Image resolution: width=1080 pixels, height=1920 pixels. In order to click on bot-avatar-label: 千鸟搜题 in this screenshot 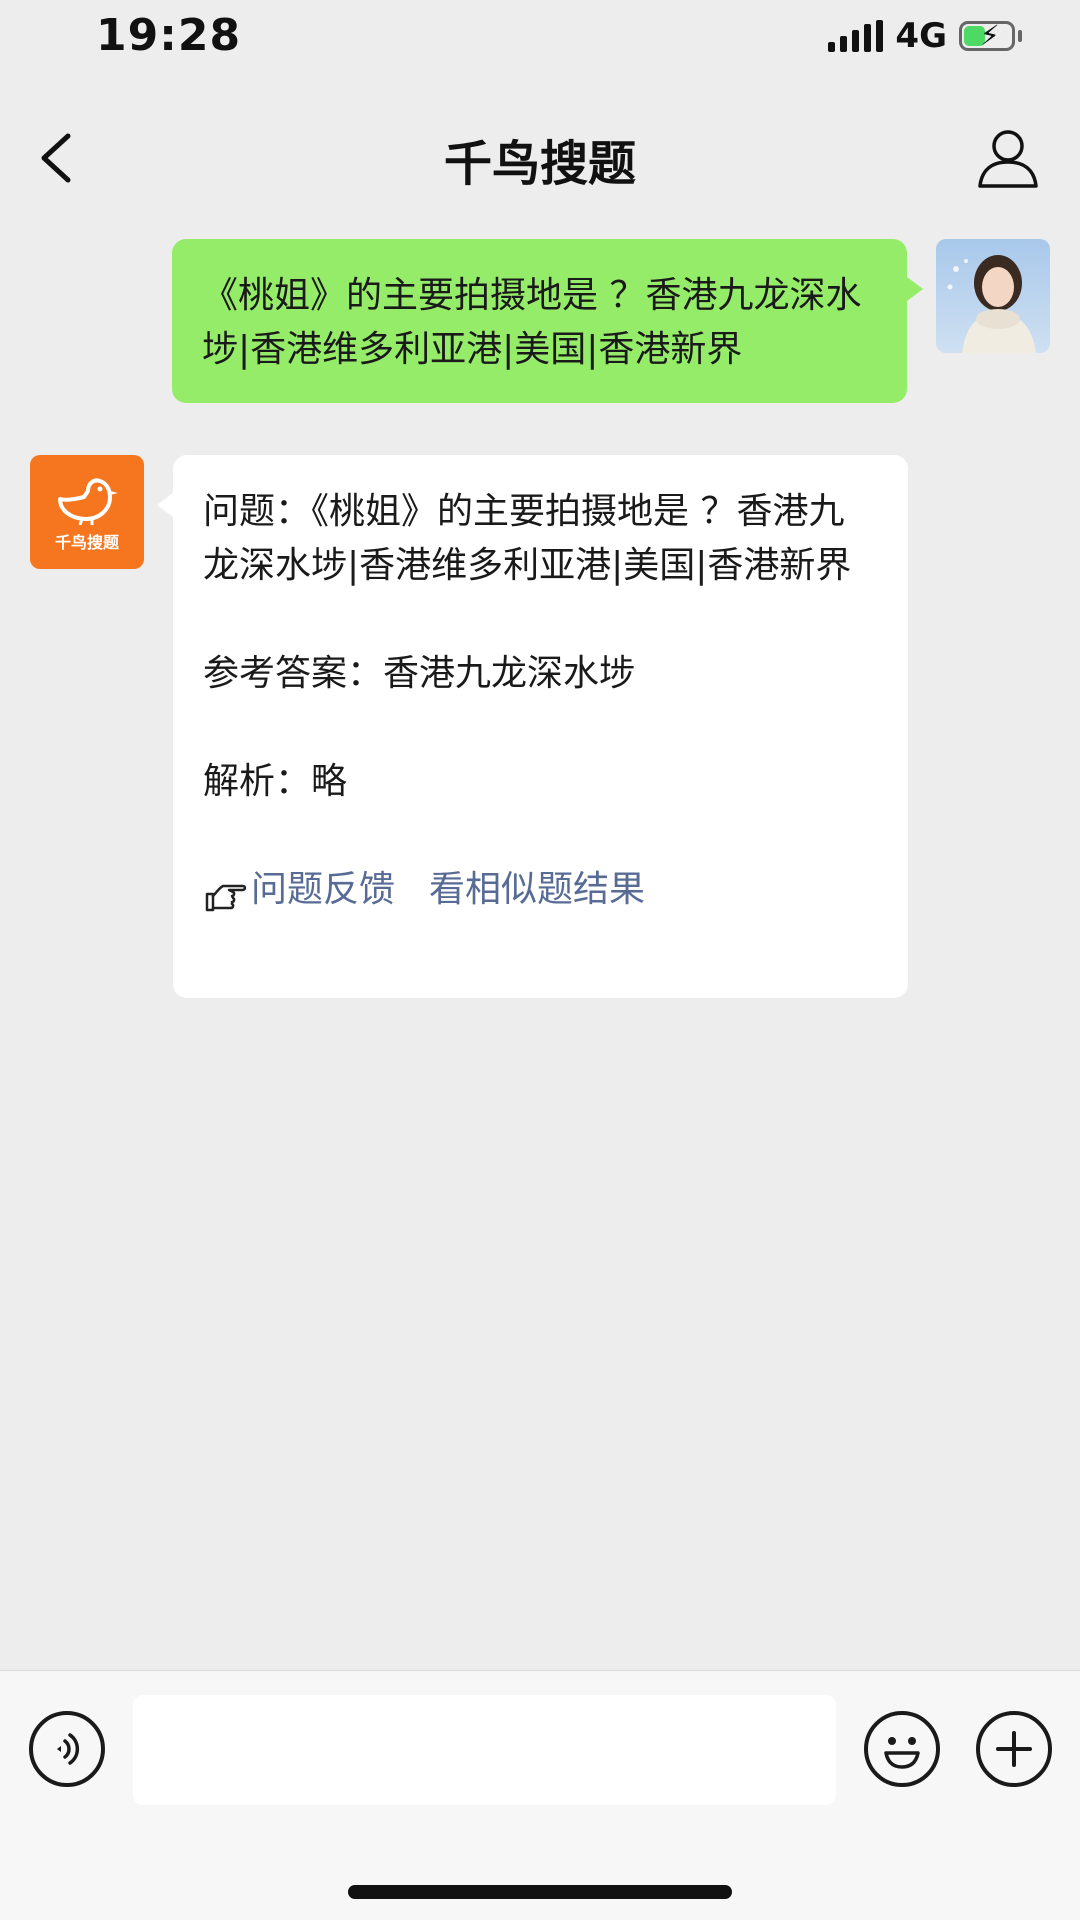, I will do `click(86, 542)`.